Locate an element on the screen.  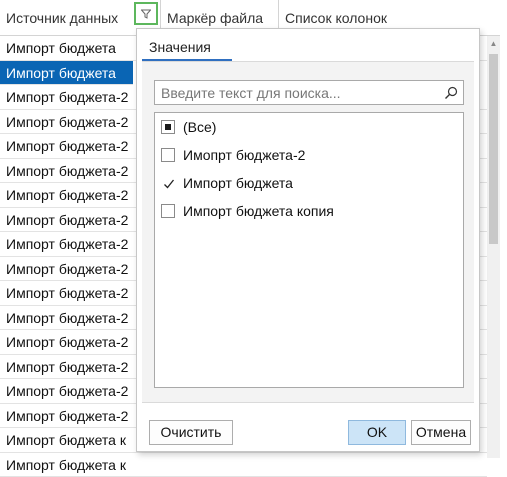
search-input is located at coordinates (297, 92).